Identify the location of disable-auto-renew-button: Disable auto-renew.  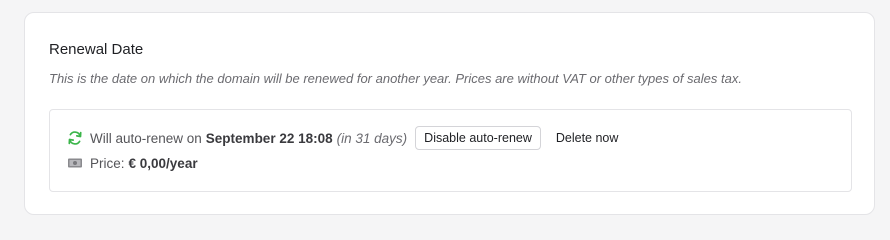
(478, 138).